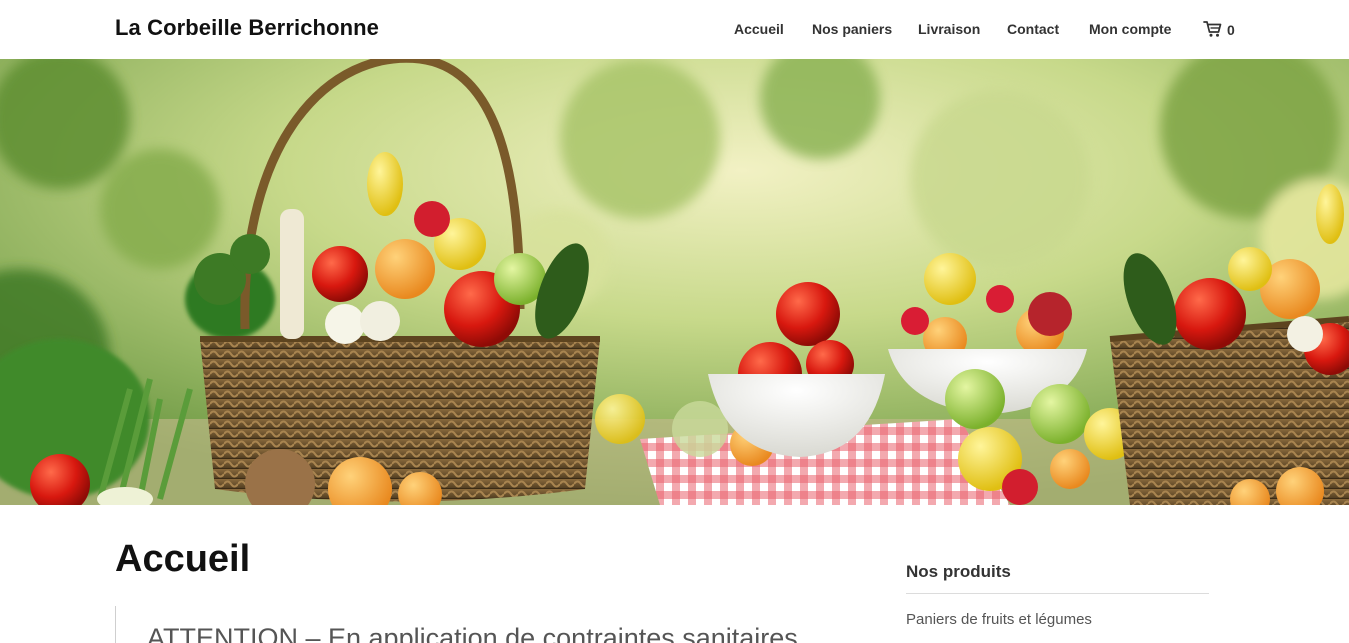 Image resolution: width=1349 pixels, height=643 pixels. What do you see at coordinates (949, 29) in the screenshot?
I see `nav-livraison: Livraison` at bounding box center [949, 29].